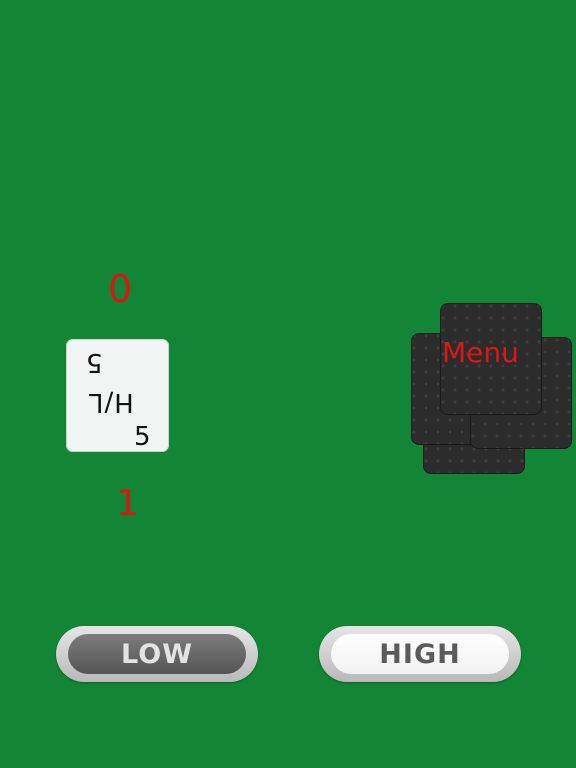 This screenshot has width=576, height=768. I want to click on card-center-label: H/L, so click(111, 402).